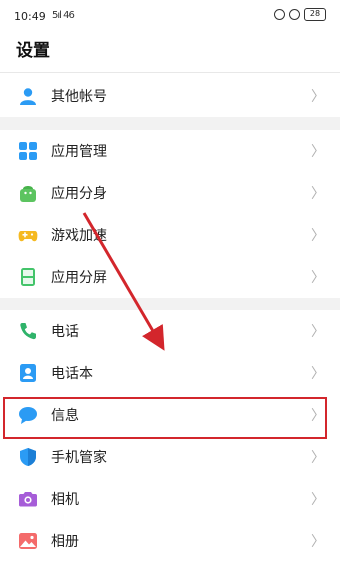 This screenshot has height=573, width=340. What do you see at coordinates (28, 235) in the screenshot?
I see `gamepad-icon` at bounding box center [28, 235].